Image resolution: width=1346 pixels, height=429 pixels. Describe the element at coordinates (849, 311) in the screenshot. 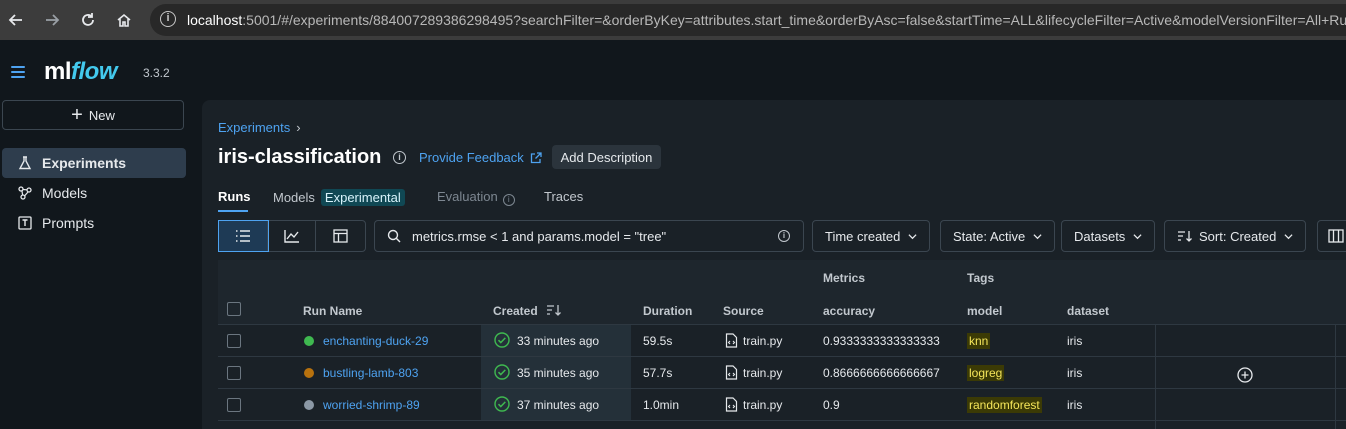

I see `column-header-accuracy: accuracy` at that location.